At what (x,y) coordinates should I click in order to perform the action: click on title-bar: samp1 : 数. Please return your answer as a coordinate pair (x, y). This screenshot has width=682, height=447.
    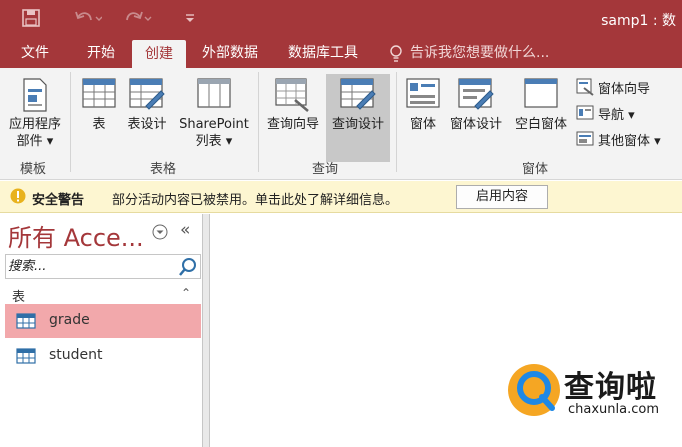
    Looking at the image, I should click on (341, 19).